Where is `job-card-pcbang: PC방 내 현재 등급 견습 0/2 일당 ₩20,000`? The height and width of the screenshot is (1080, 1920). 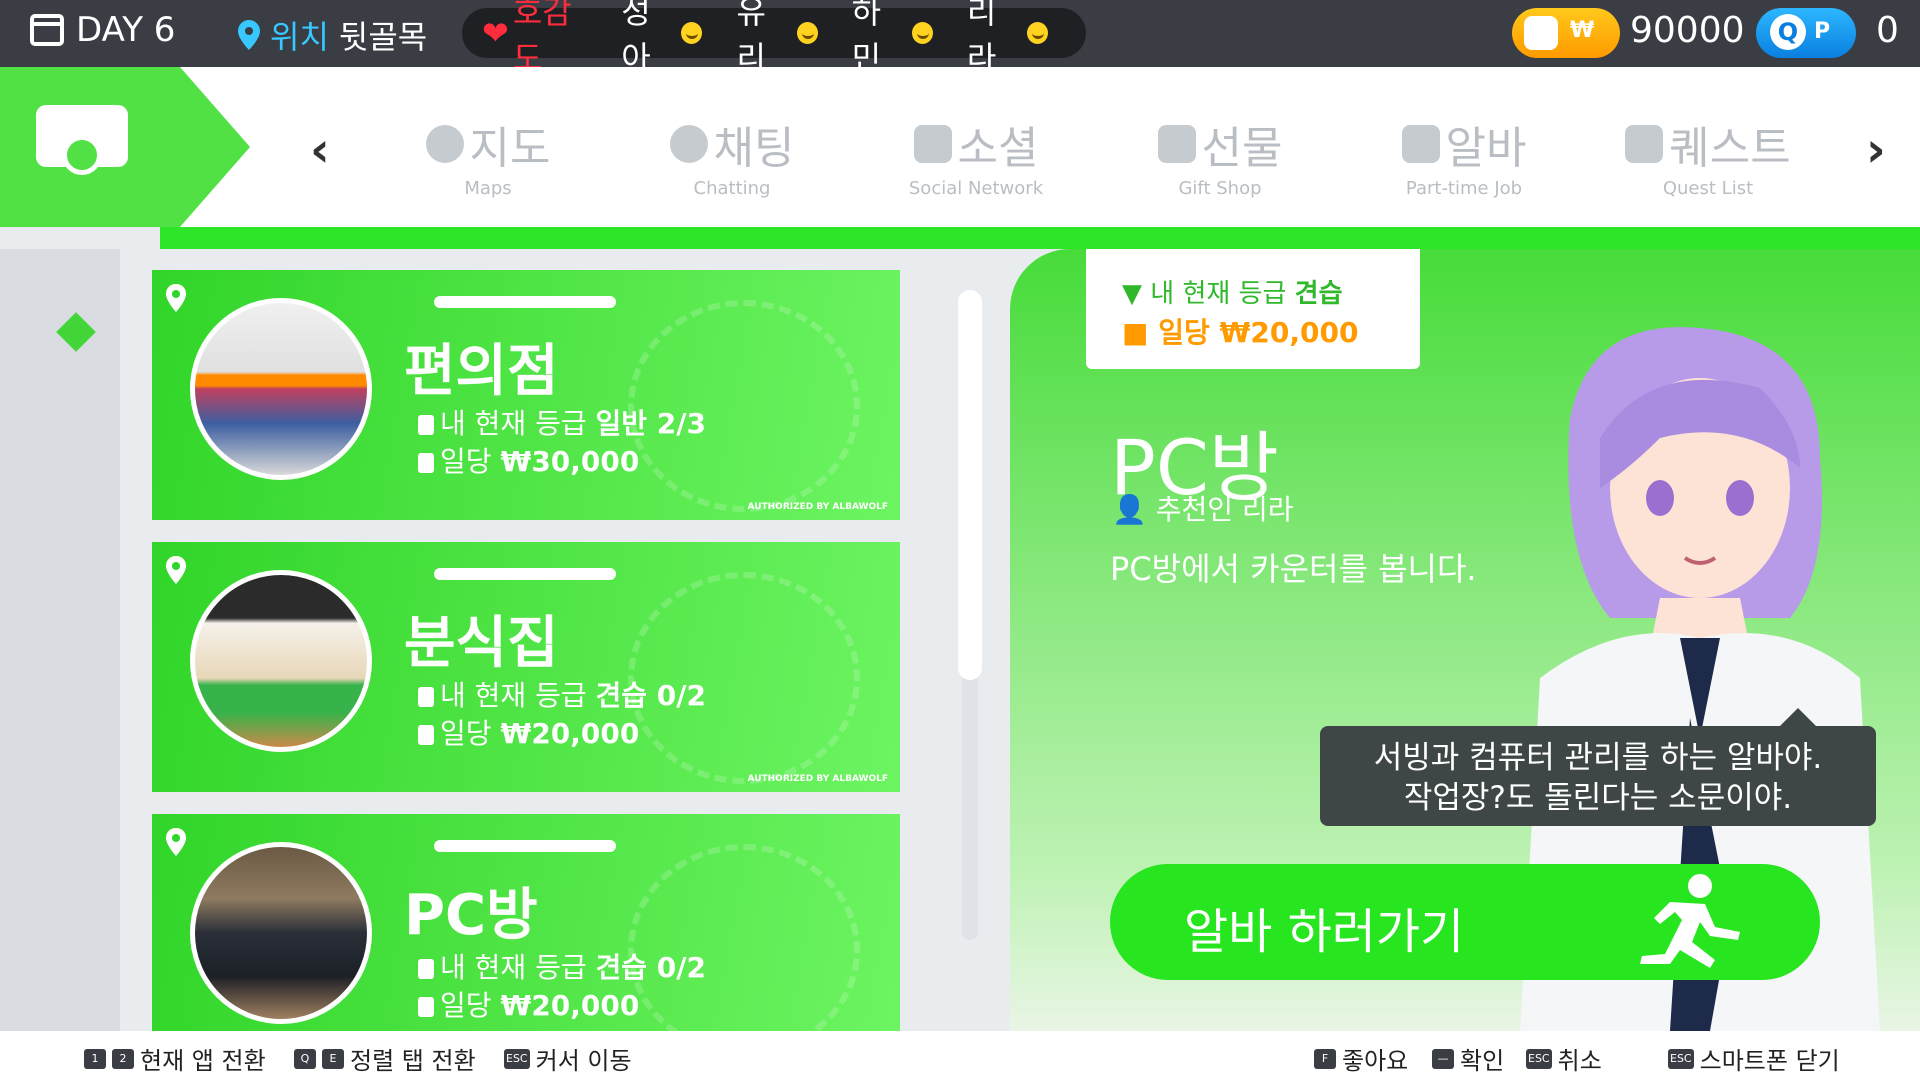 job-card-pcbang: PC방 내 현재 등급 견습 0/2 일당 ₩20,000 is located at coordinates (526, 922).